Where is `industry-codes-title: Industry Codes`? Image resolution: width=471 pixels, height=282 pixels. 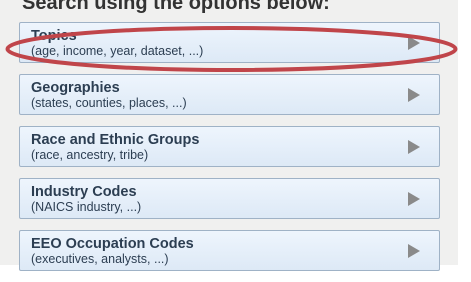
industry-codes-title: Industry Codes is located at coordinates (84, 192).